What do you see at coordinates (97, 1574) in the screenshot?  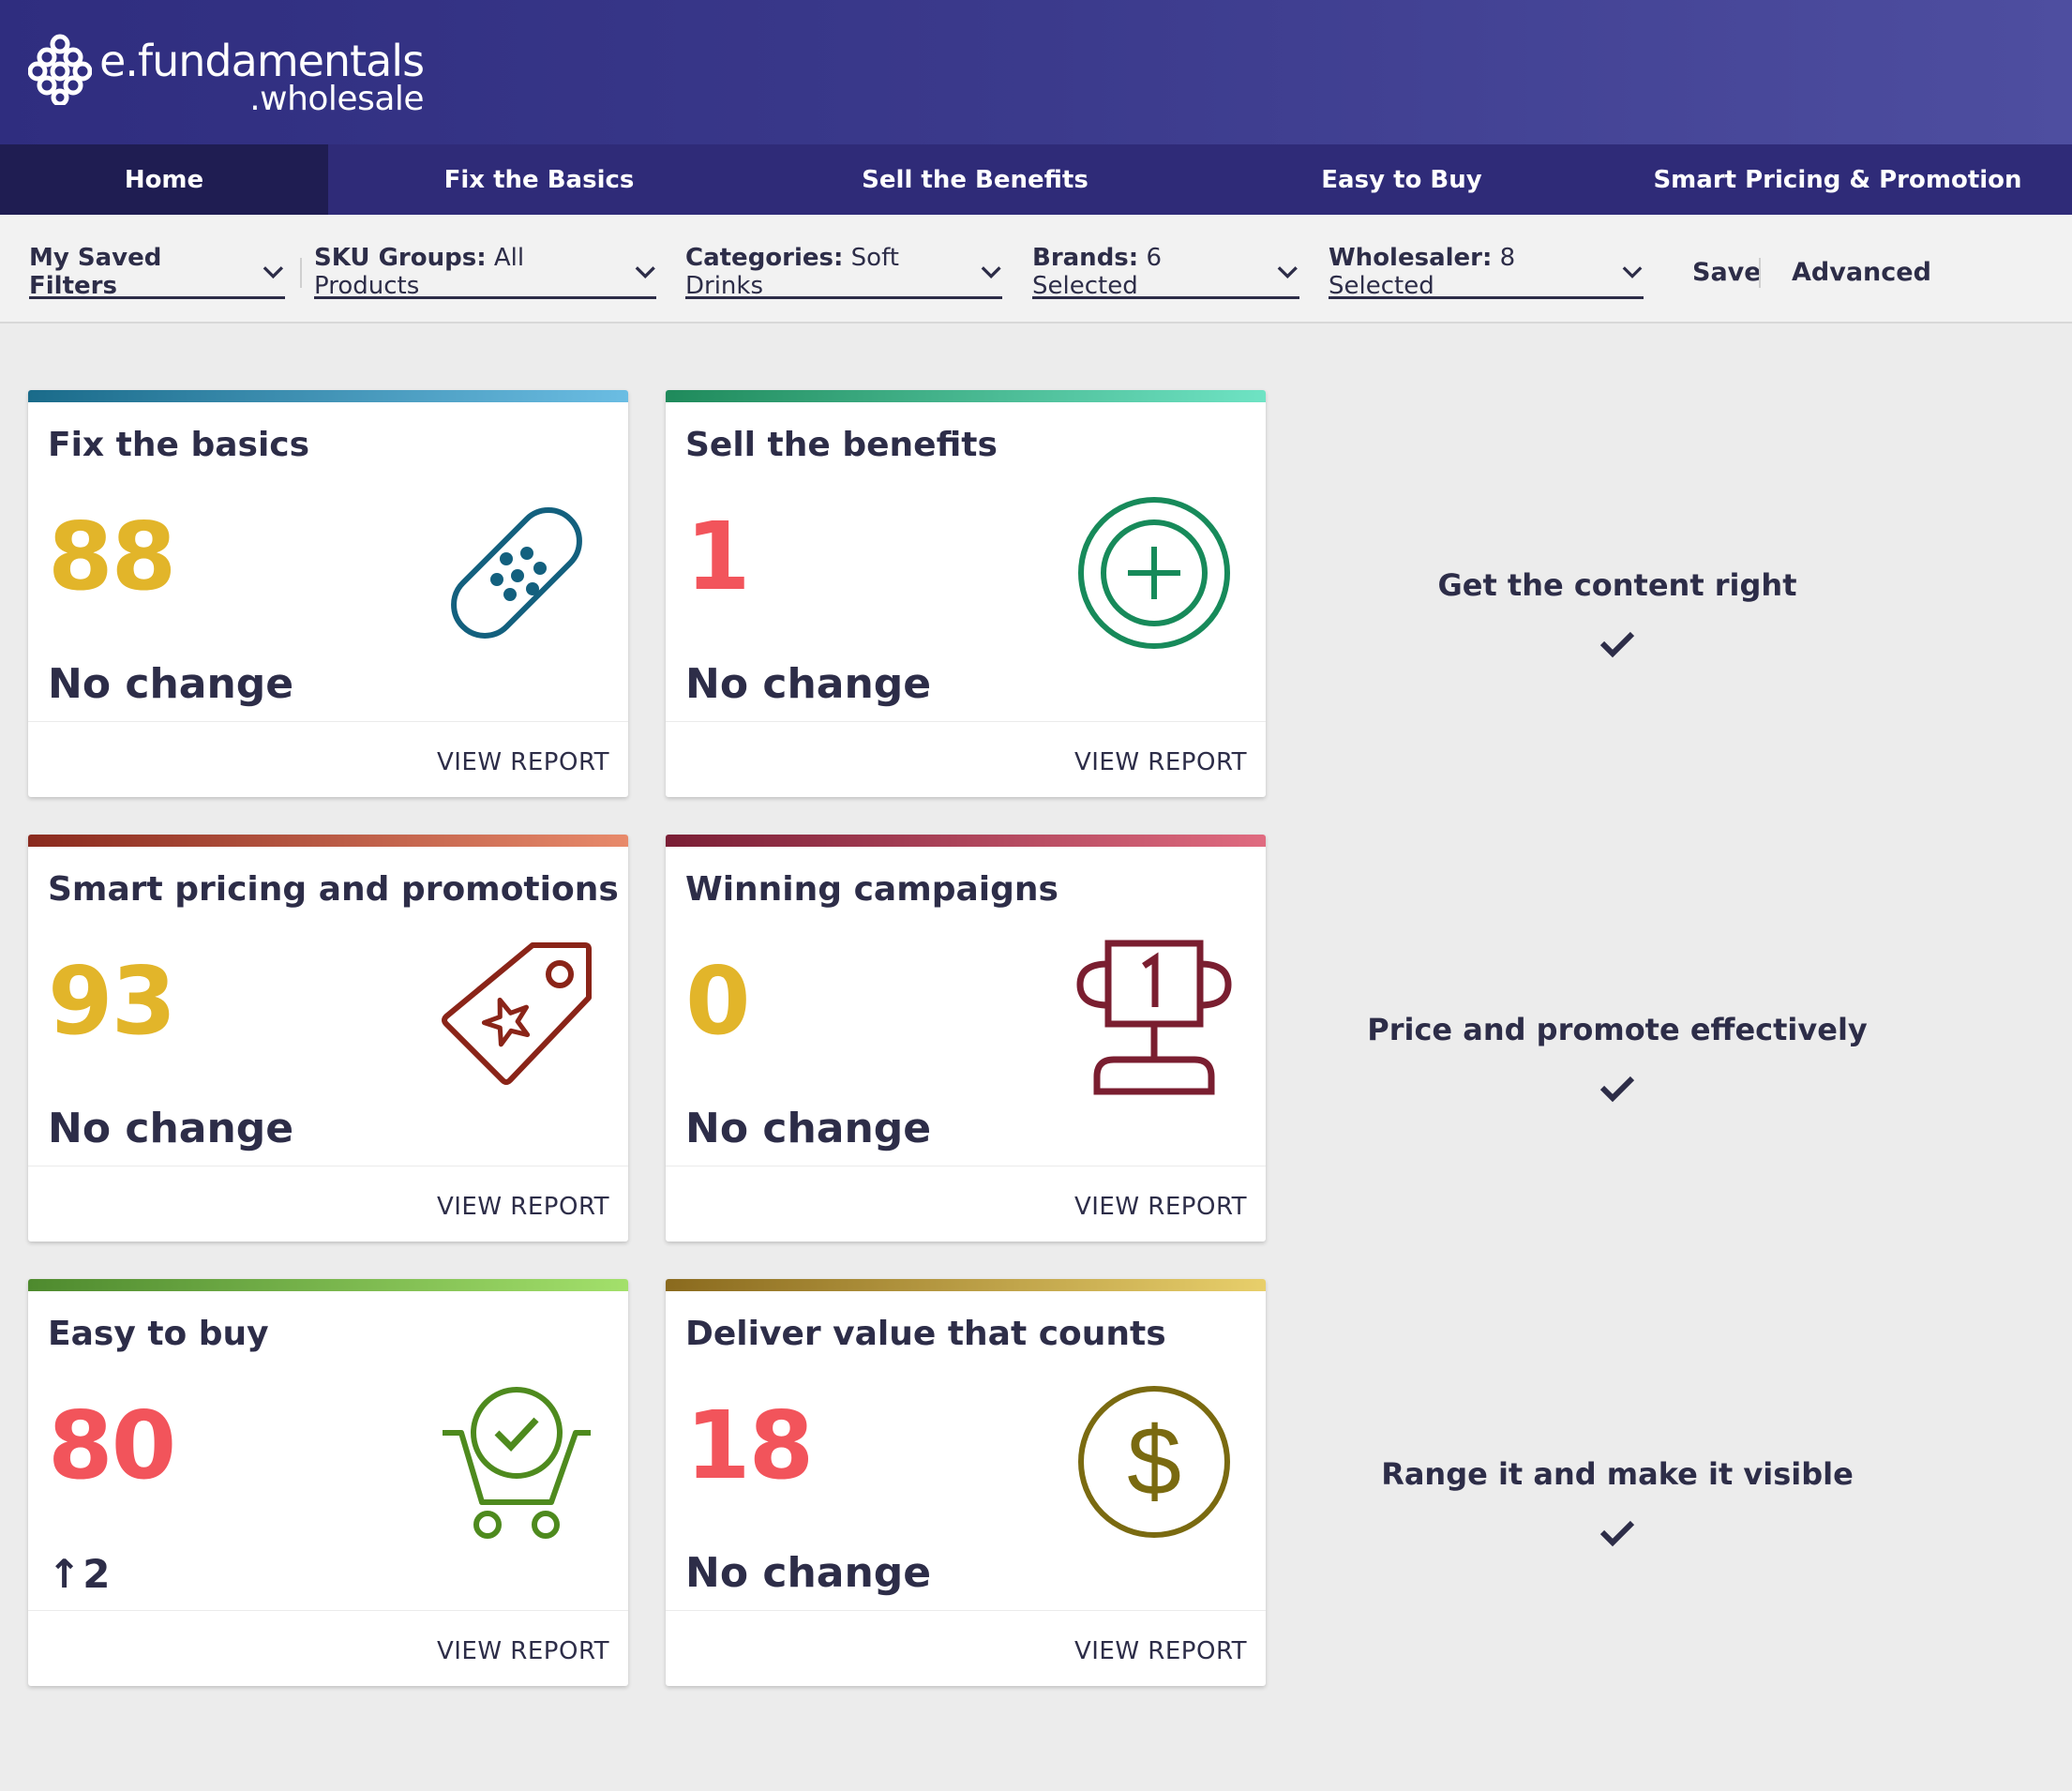 I see `card-change-value: 2` at bounding box center [97, 1574].